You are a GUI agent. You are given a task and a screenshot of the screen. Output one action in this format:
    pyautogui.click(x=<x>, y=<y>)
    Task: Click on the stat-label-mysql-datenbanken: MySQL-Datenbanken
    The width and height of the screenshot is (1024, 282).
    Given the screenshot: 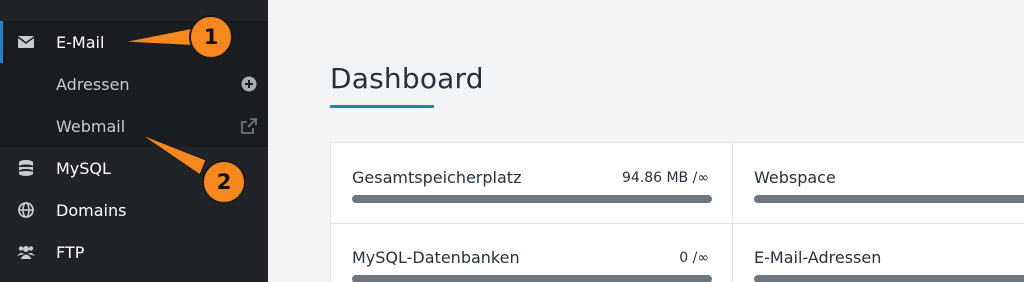 What is the action you would take?
    pyautogui.click(x=436, y=257)
    